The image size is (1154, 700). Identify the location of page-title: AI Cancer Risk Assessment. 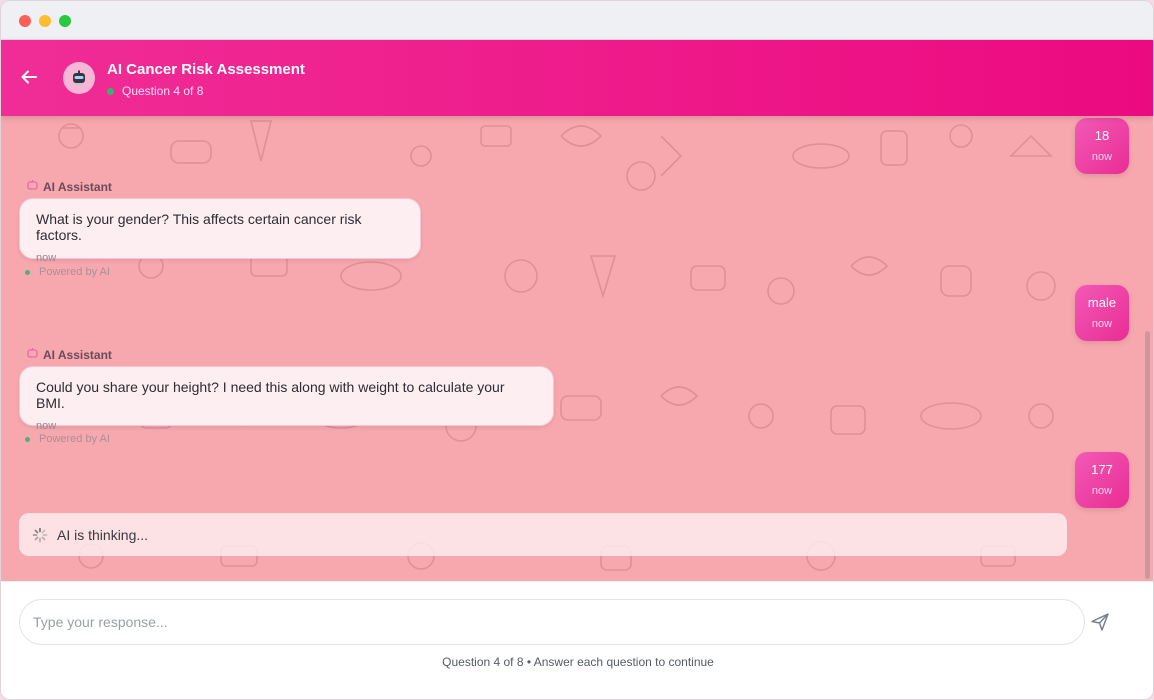
(206, 69).